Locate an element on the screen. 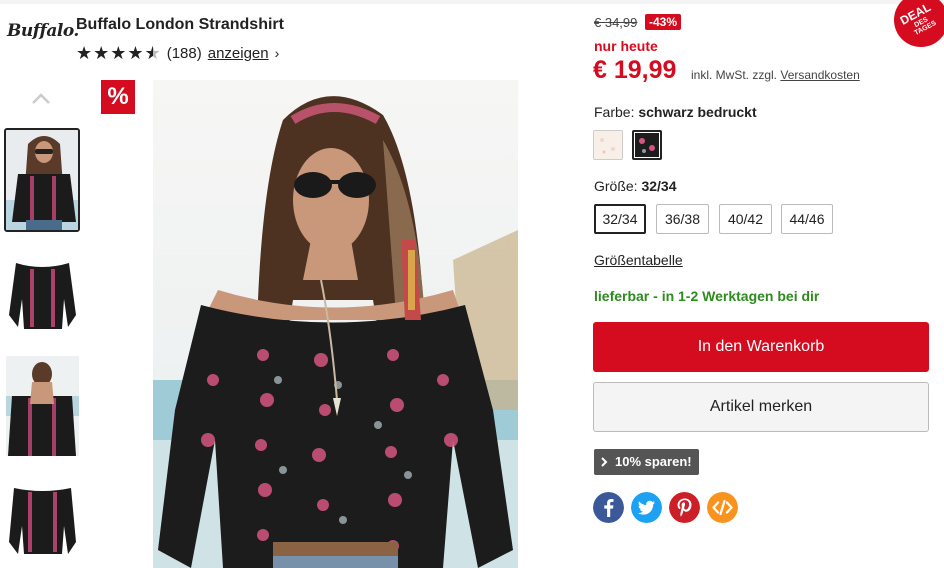 This screenshot has height=568, width=944. tax-text: inkl. MwSt. zzgl. is located at coordinates (734, 75).